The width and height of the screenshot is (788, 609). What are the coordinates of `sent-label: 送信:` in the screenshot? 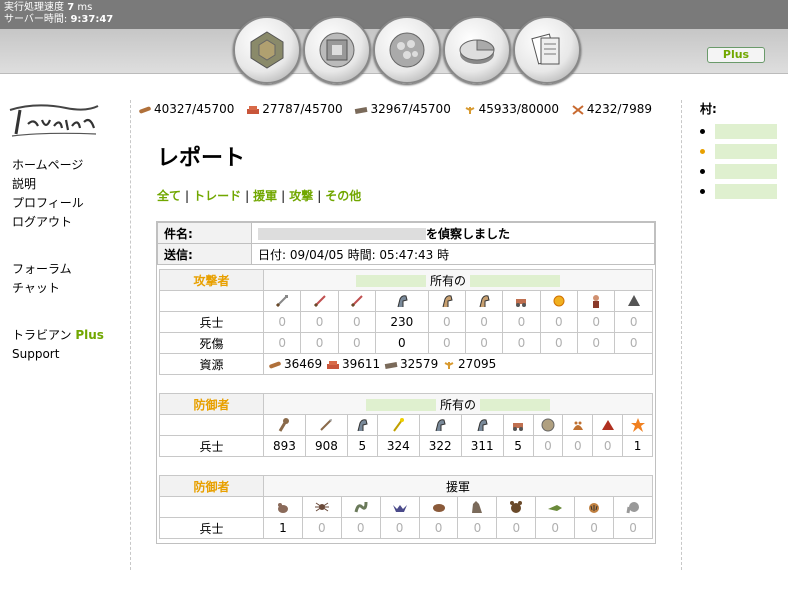 It's located at (204, 254).